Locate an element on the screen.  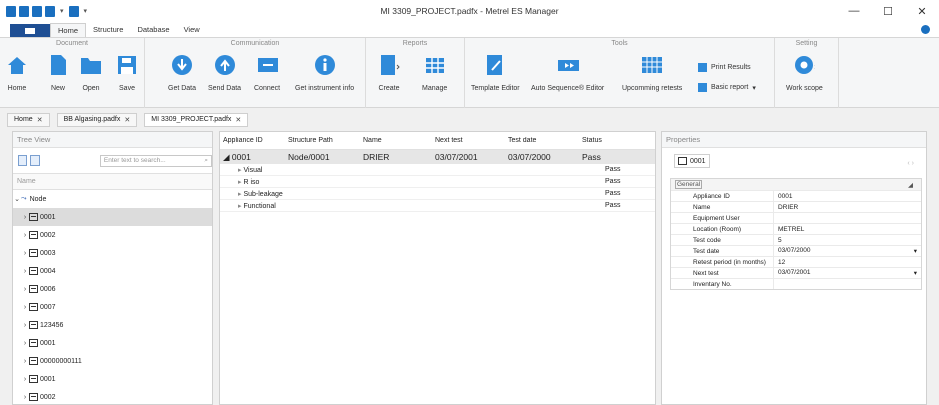
get-instrument-info-button: Get instrument info is located at coordinates (324, 72).